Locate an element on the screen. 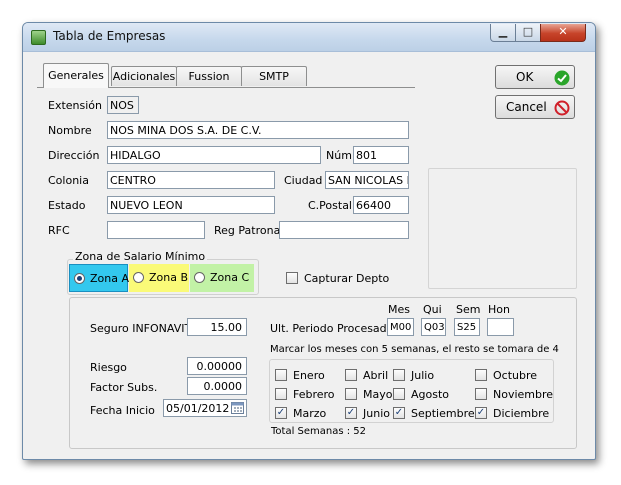 The image size is (621, 485). mes-septiembre-label: Septiembre is located at coordinates (443, 413).